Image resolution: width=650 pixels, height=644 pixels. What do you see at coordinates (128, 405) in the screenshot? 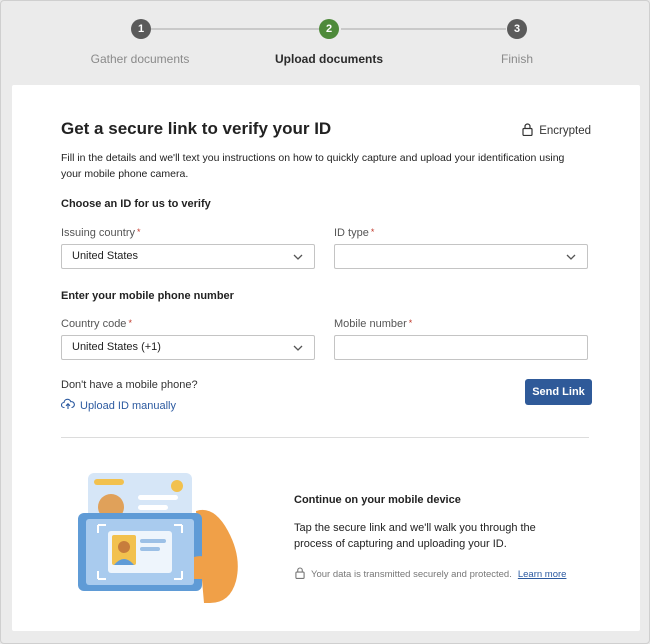
I see `upload-id-manually-label: Upload ID manually` at bounding box center [128, 405].